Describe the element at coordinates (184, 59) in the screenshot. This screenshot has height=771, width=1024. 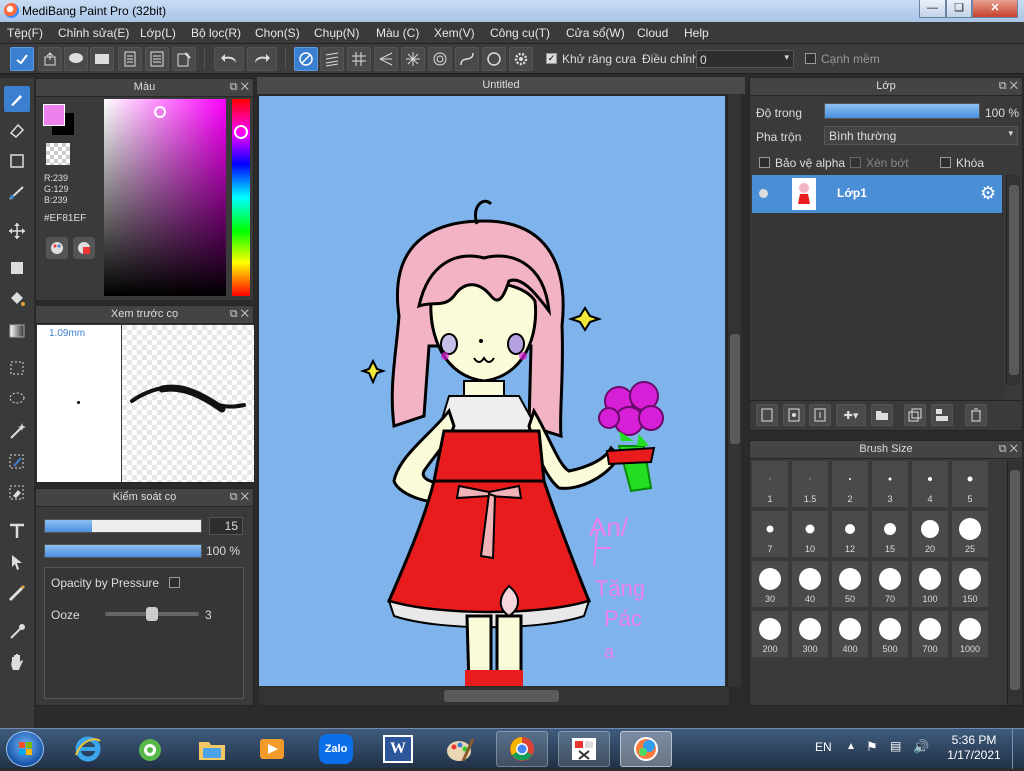
I see `edit-pages-button` at that location.